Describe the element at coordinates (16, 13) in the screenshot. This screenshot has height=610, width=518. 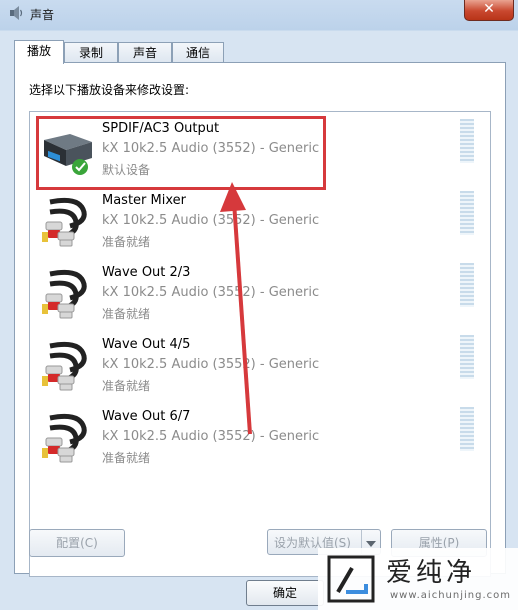
I see `speaker-icon` at that location.